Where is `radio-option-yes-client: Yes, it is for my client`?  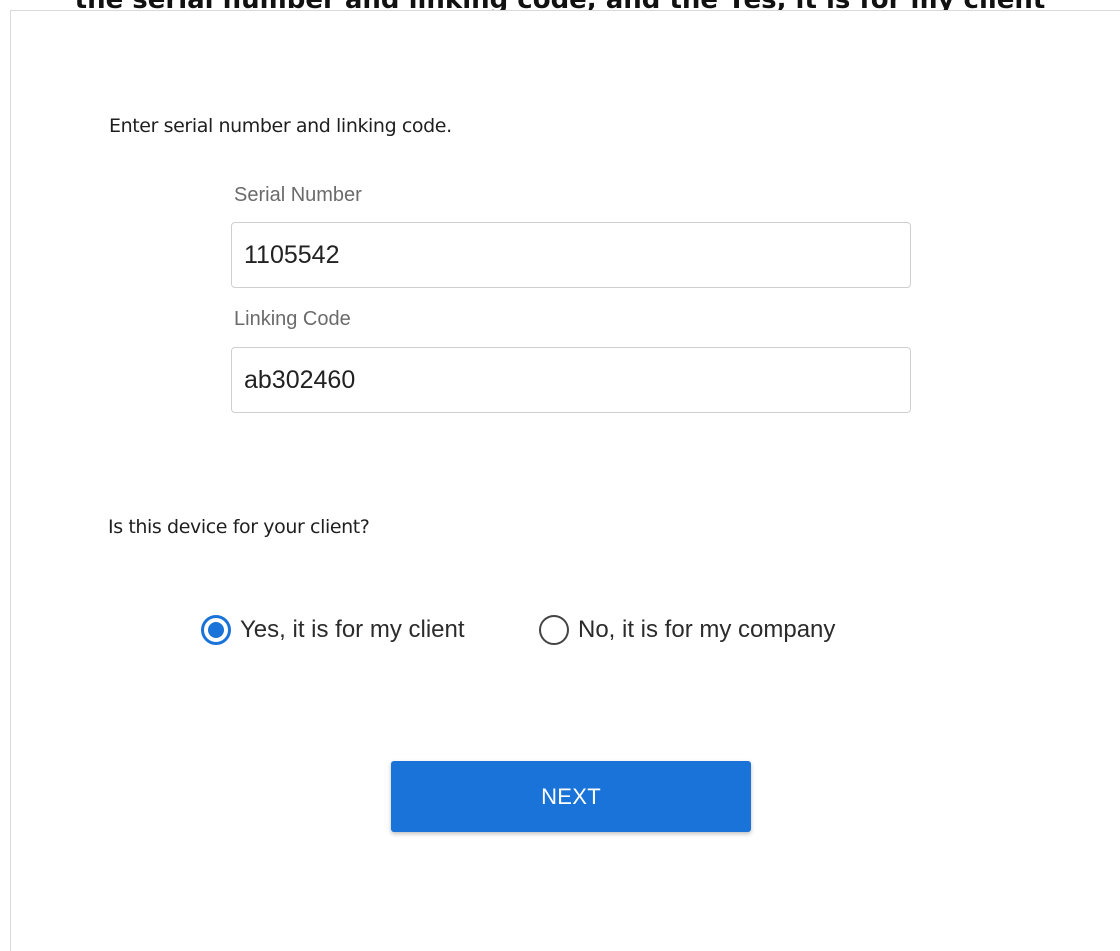 radio-option-yes-client: Yes, it is for my client is located at coordinates (333, 630).